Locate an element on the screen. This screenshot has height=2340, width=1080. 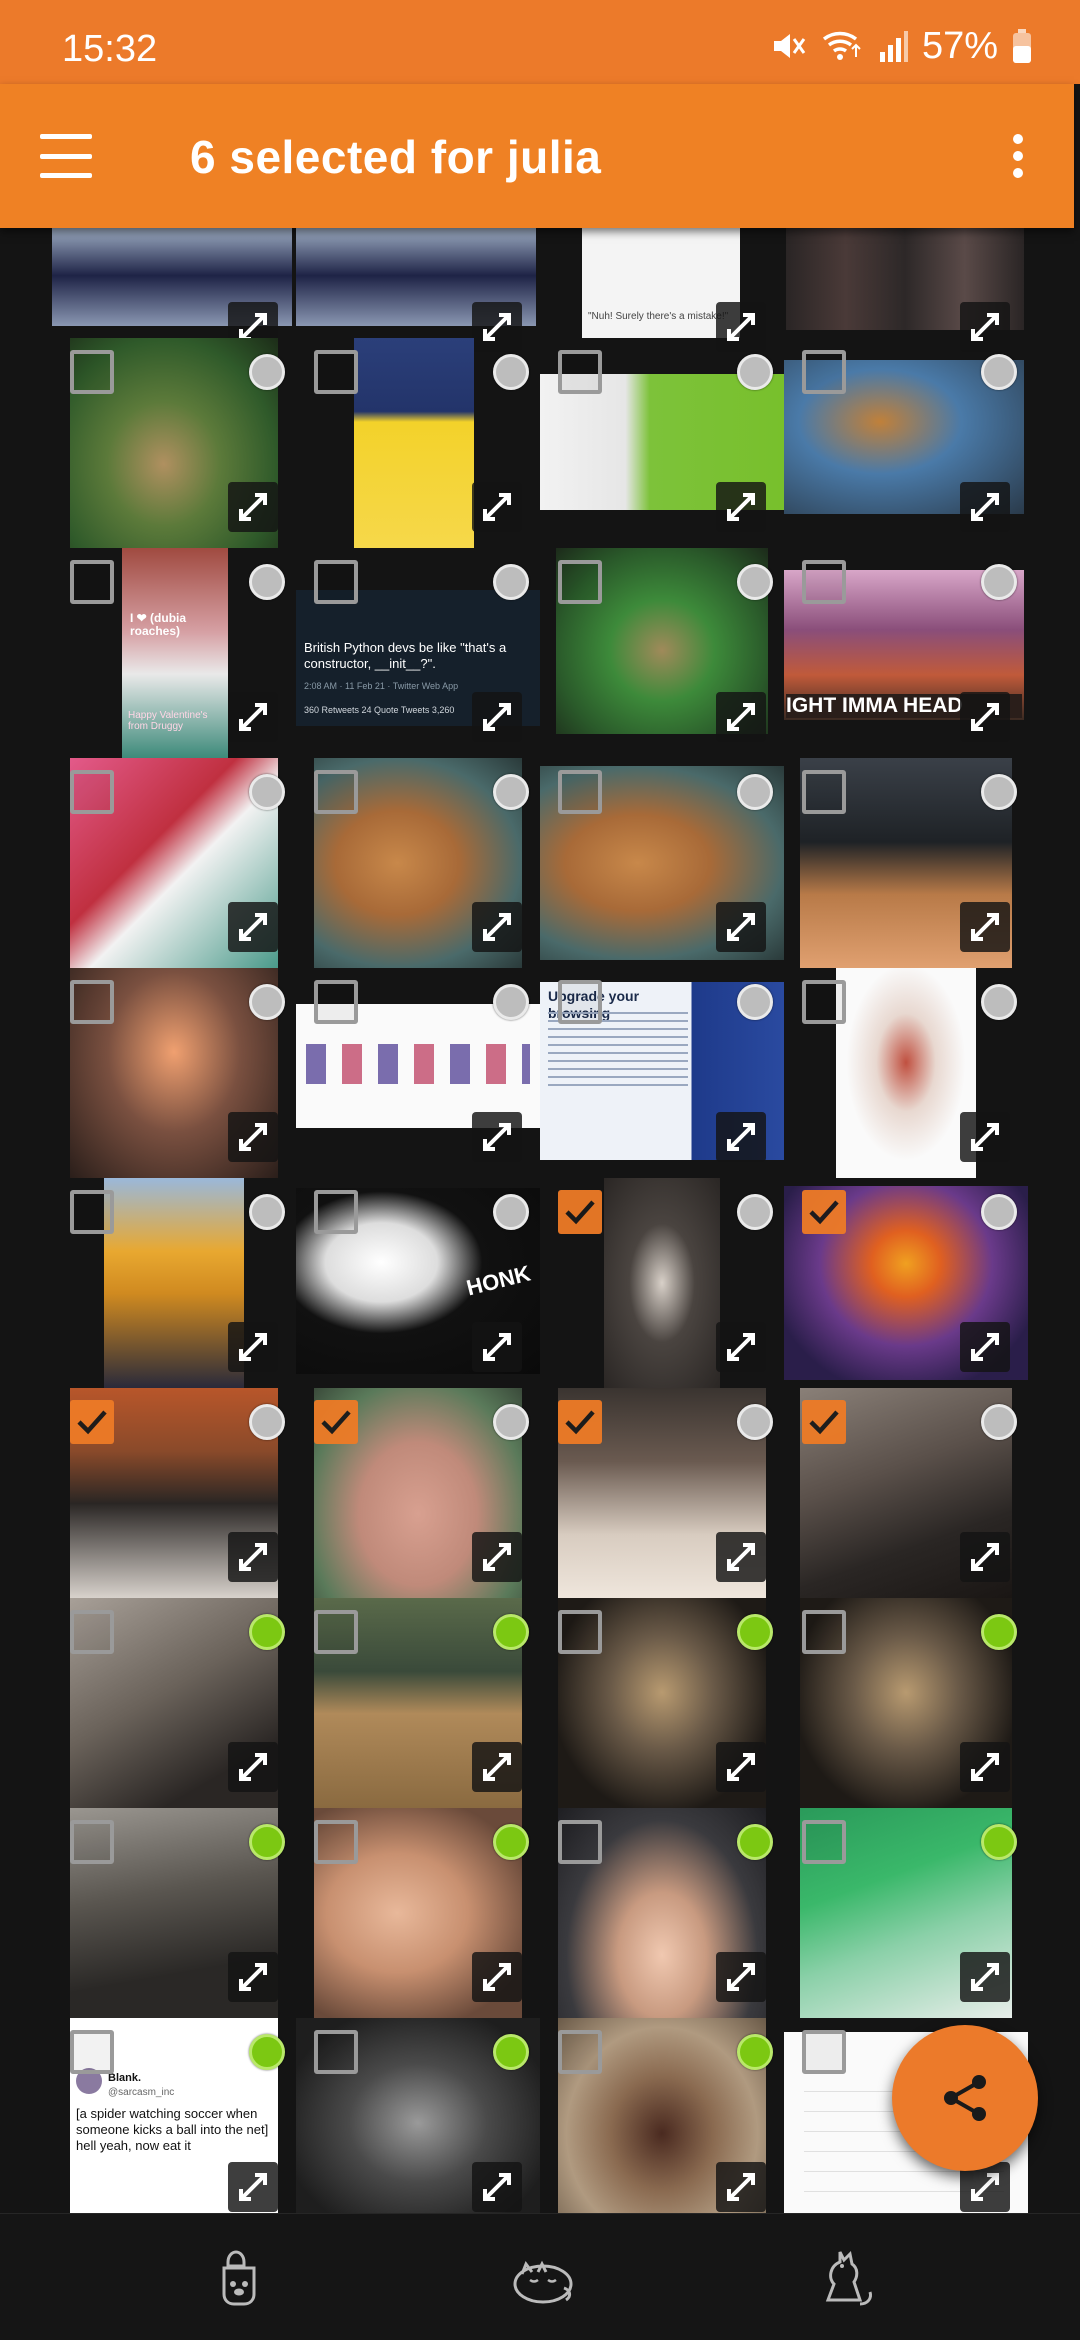
share-button is located at coordinates (965, 2098).